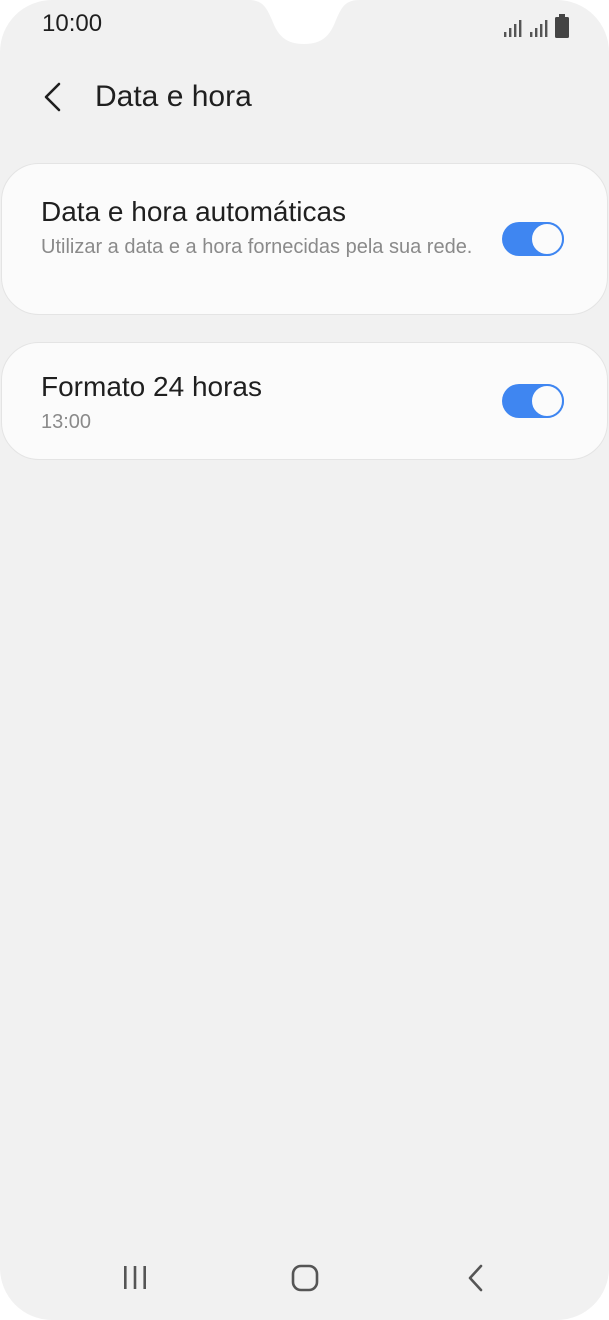 The height and width of the screenshot is (1320, 609). I want to click on chevron-left-icon, so click(53, 97).